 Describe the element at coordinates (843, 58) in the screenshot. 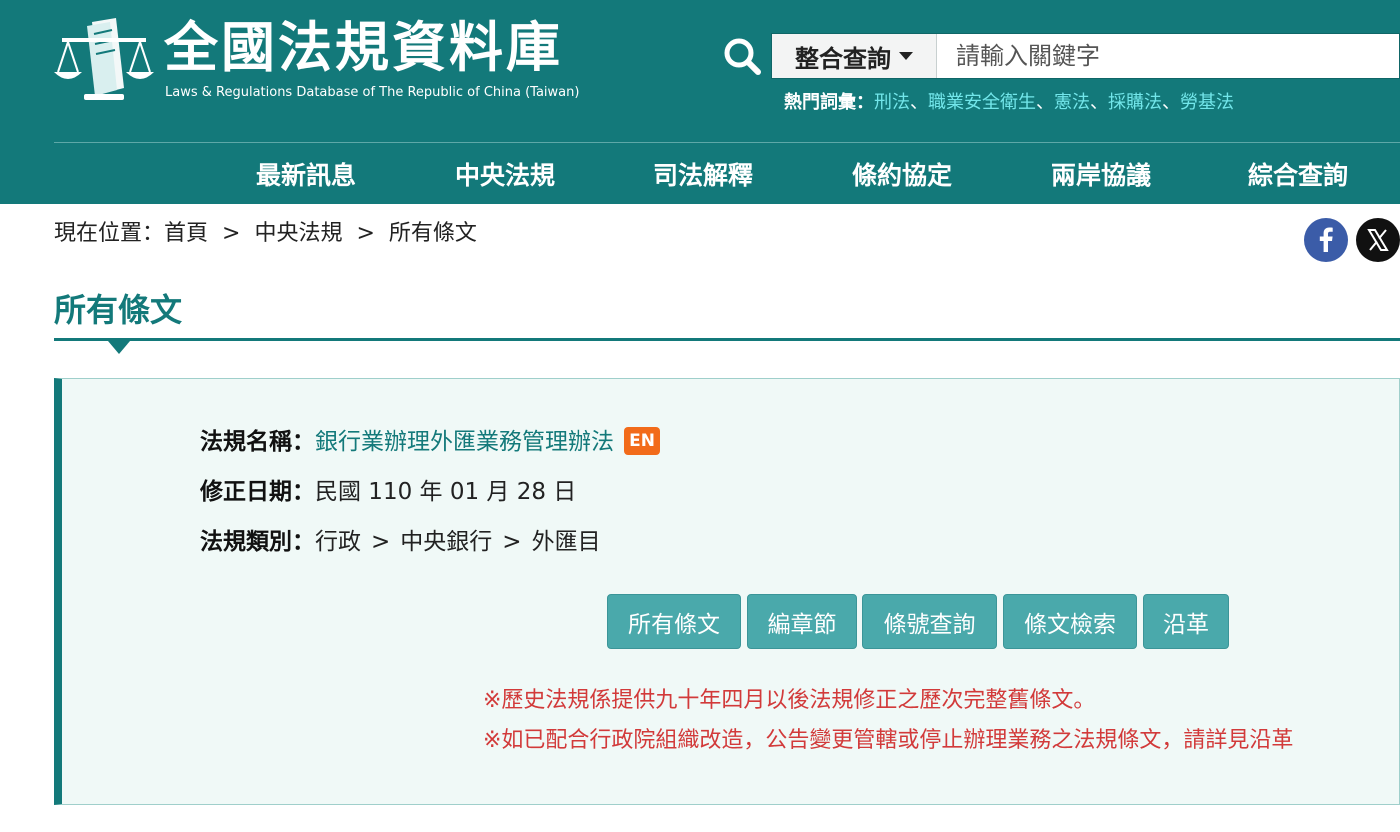

I see `search-scope-label: 整合查詢` at that location.